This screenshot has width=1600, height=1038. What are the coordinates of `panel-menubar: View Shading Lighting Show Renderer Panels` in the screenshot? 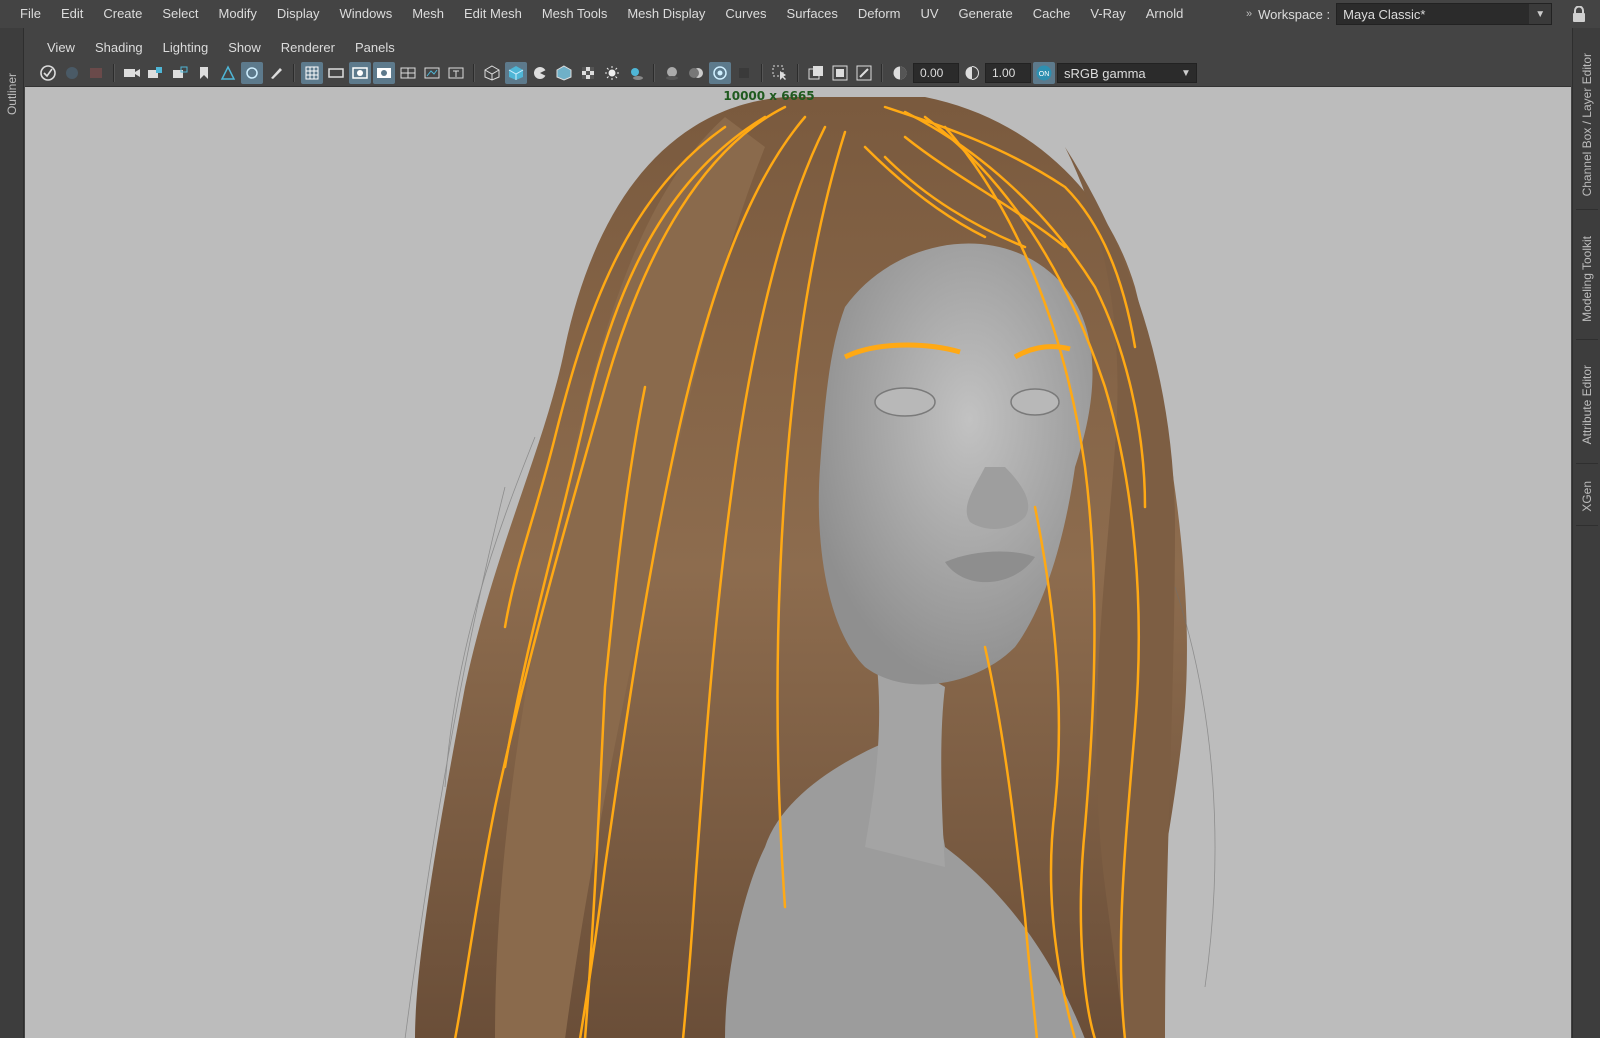 It's located at (798, 47).